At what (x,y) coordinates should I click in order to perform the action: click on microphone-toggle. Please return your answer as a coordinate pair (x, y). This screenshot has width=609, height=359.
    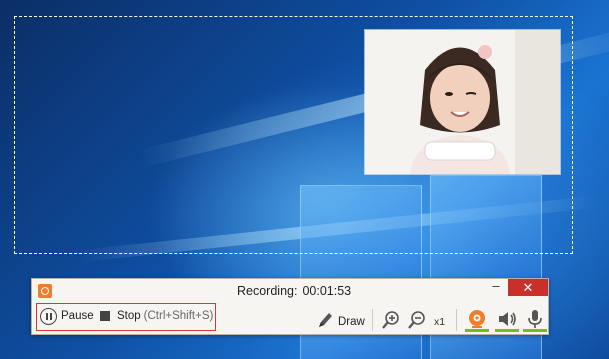
    Looking at the image, I should click on (535, 320).